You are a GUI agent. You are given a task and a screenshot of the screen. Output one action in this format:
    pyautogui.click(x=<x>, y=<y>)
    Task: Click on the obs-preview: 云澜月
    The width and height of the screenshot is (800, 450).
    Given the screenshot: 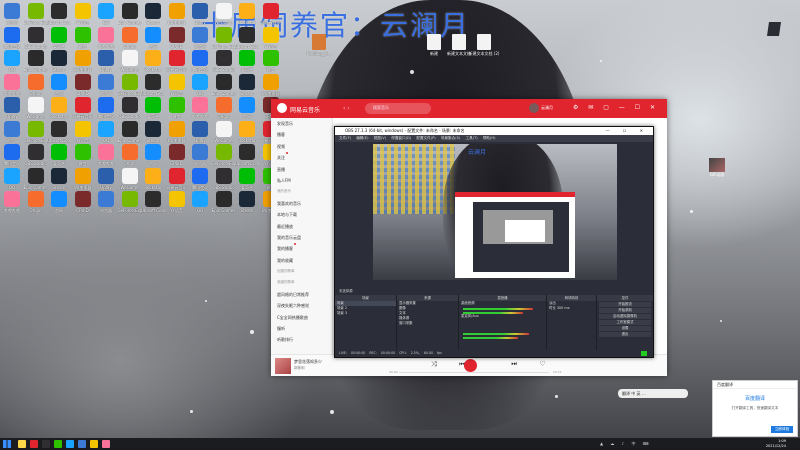 What is the action you would take?
    pyautogui.click(x=495, y=212)
    